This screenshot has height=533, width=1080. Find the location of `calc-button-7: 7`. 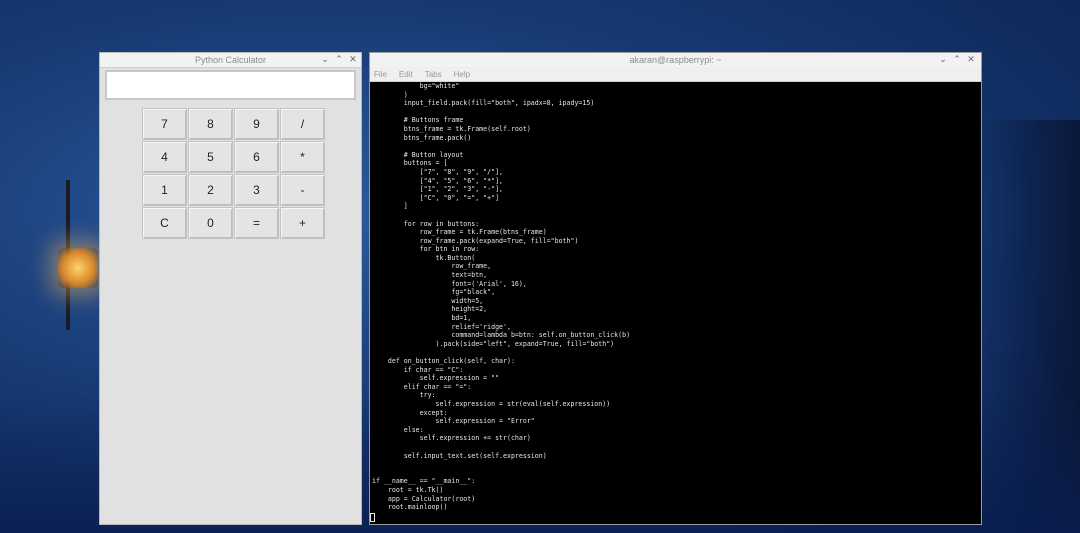

calc-button-7: 7 is located at coordinates (164, 124).